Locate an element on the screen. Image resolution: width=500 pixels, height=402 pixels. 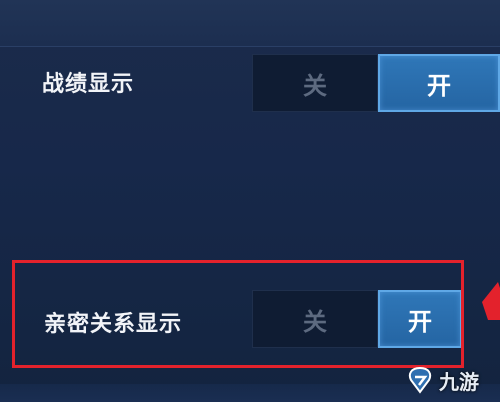
battle-record-display-toggle: 关 开 is located at coordinates (376, 83).